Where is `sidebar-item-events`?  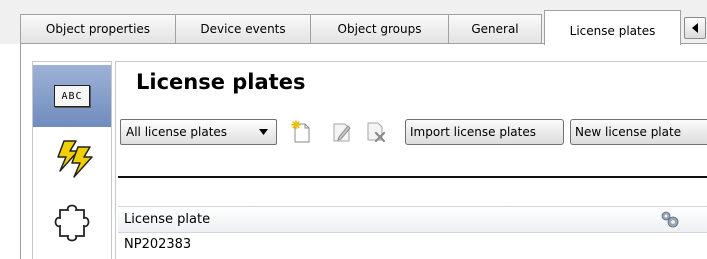
sidebar-item-events is located at coordinates (72, 159).